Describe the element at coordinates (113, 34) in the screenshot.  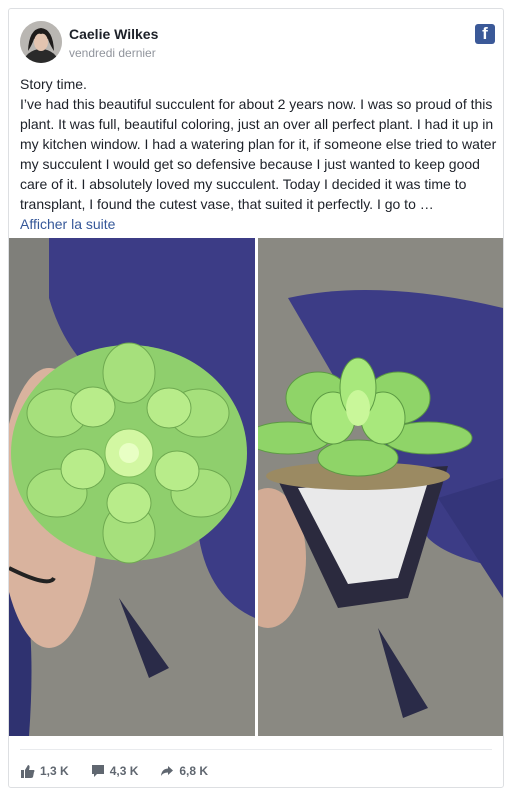
I see `author-name: Caelie Wilkes` at that location.